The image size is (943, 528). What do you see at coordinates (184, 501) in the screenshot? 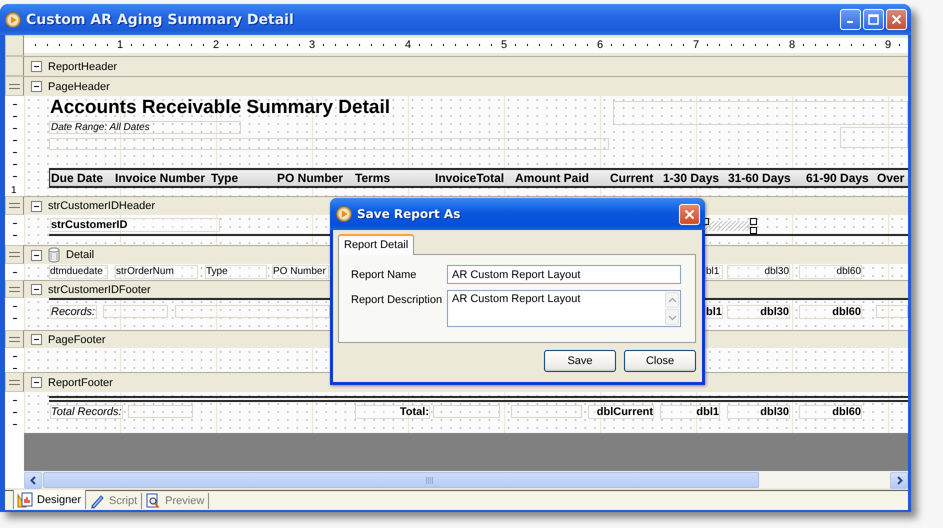
I see `tab-label: Preview` at bounding box center [184, 501].